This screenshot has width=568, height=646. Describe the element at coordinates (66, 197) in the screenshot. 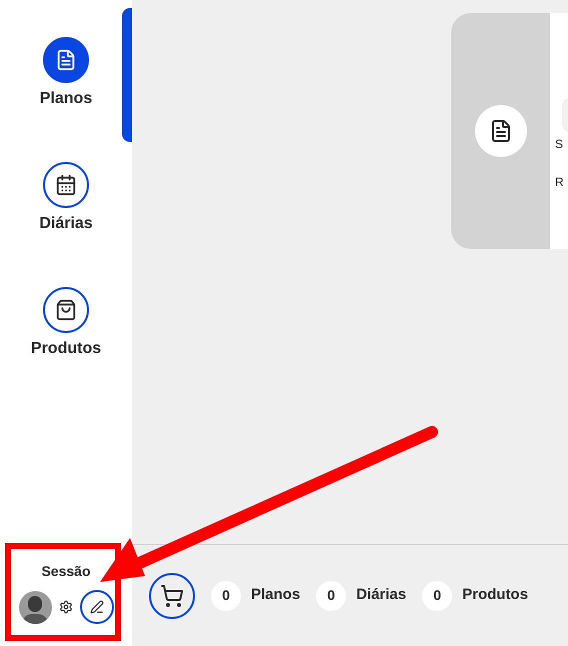

I see `nav-item: Diárias` at that location.